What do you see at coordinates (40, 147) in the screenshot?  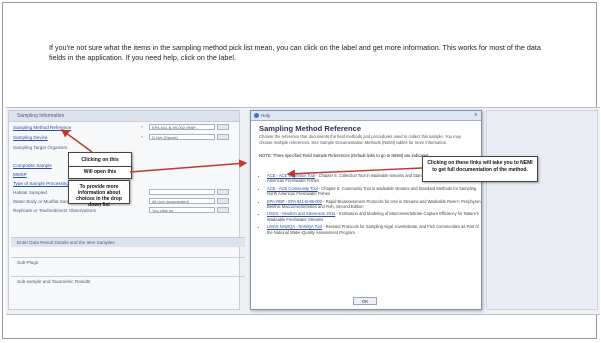 I see `field-label: Sampling Target Organism` at bounding box center [40, 147].